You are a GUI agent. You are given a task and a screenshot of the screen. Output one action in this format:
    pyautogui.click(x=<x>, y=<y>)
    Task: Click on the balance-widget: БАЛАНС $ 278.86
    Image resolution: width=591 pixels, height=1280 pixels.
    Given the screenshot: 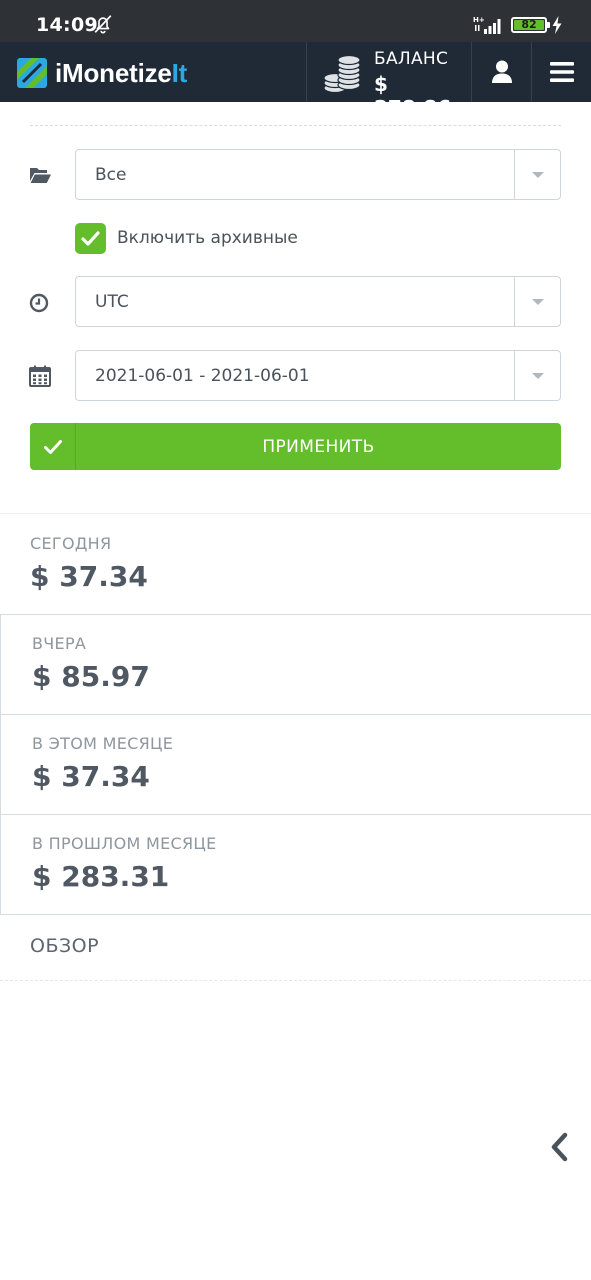 What is the action you would take?
    pyautogui.click(x=389, y=81)
    